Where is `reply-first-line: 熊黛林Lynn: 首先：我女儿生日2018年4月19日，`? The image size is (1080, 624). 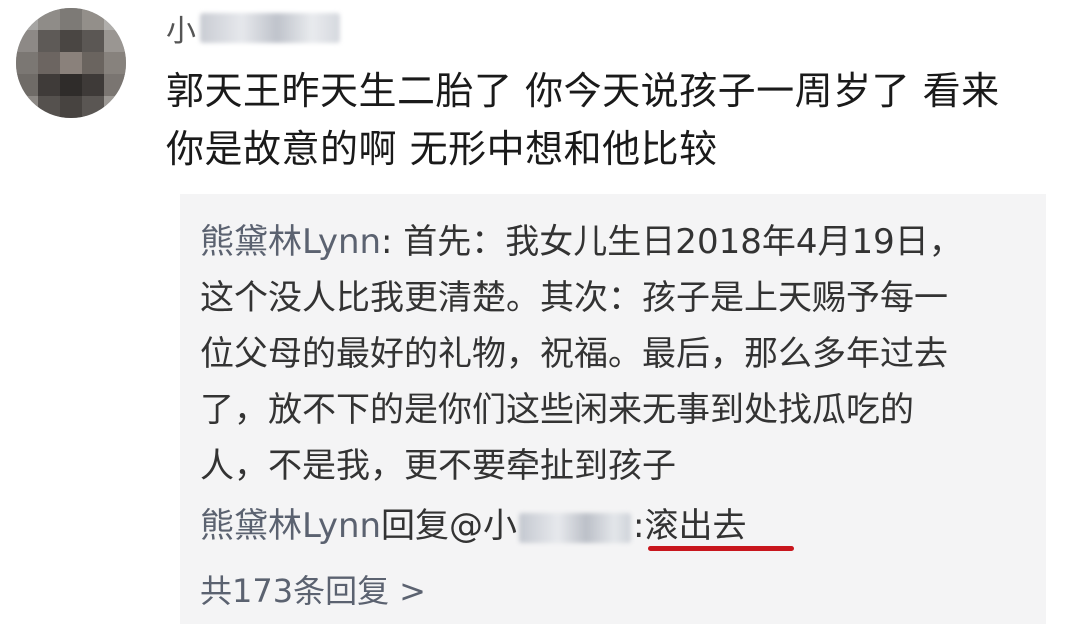
reply-first-line: 熊黛林Lynn: 首先：我女儿生日2018年4月19日， is located at coordinates (618, 242).